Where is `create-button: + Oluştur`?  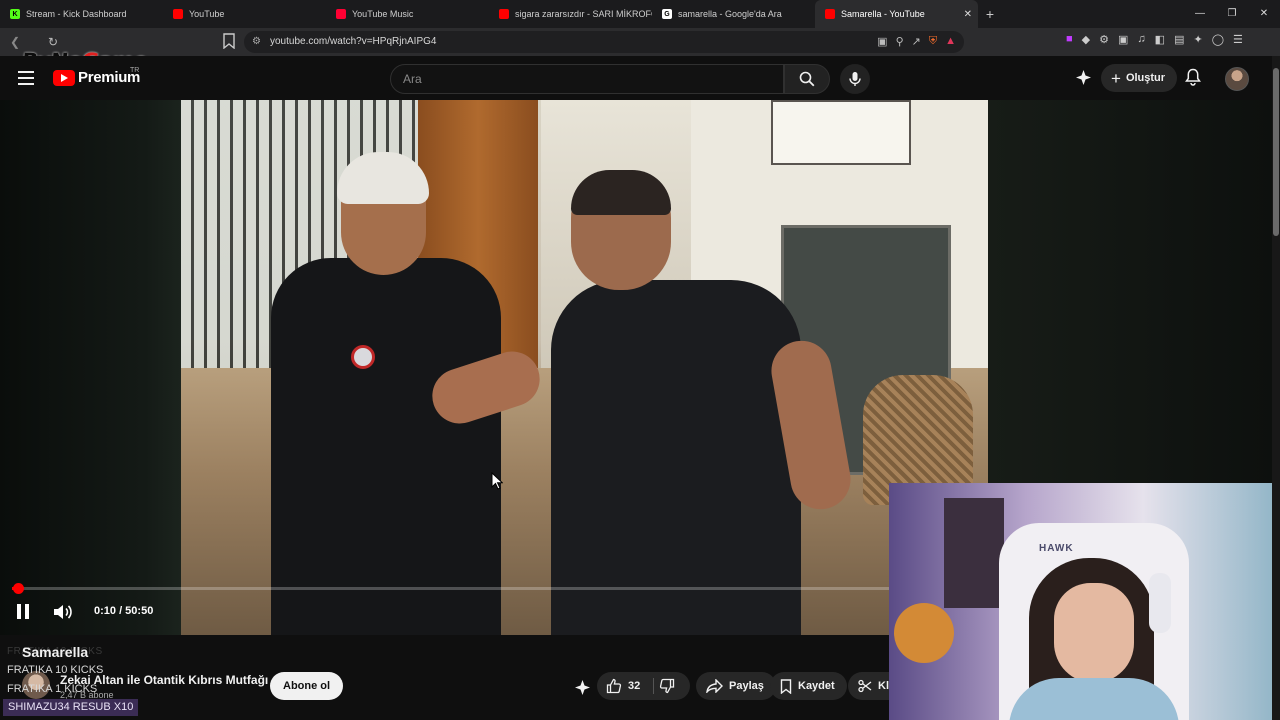 create-button: + Oluştur is located at coordinates (1139, 78).